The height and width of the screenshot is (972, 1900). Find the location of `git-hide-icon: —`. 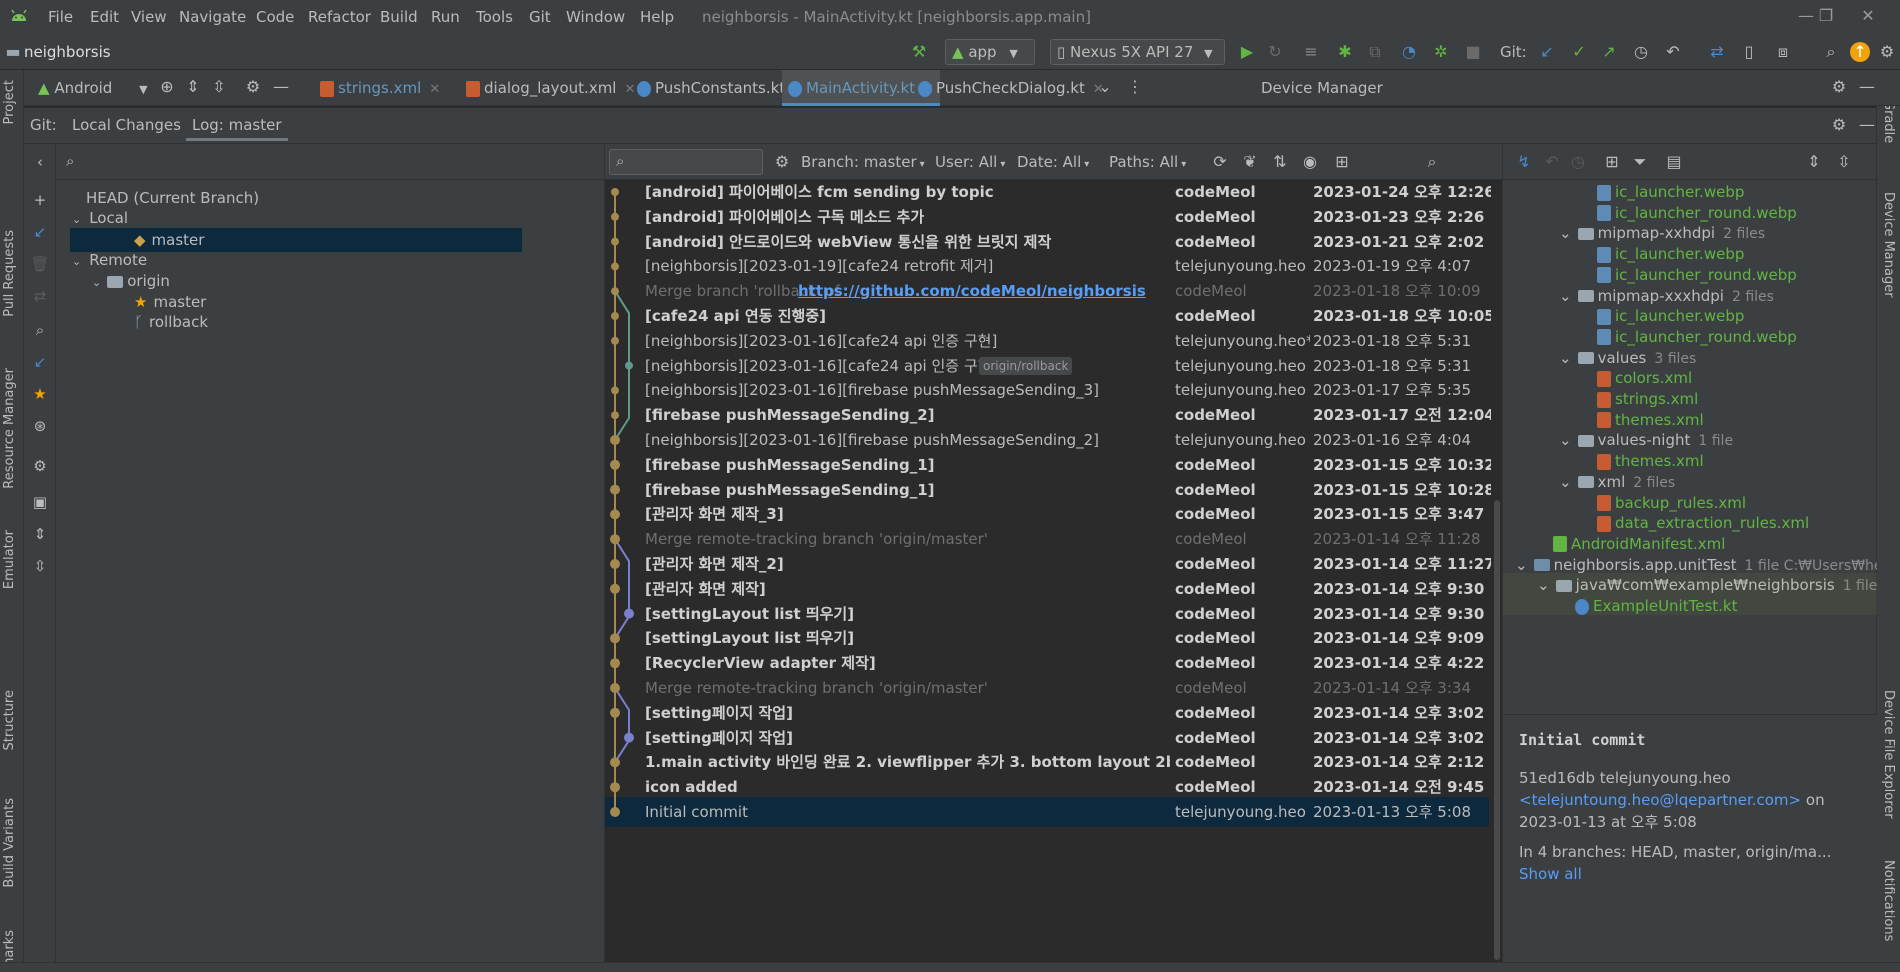

git-hide-icon: — is located at coordinates (1867, 125).